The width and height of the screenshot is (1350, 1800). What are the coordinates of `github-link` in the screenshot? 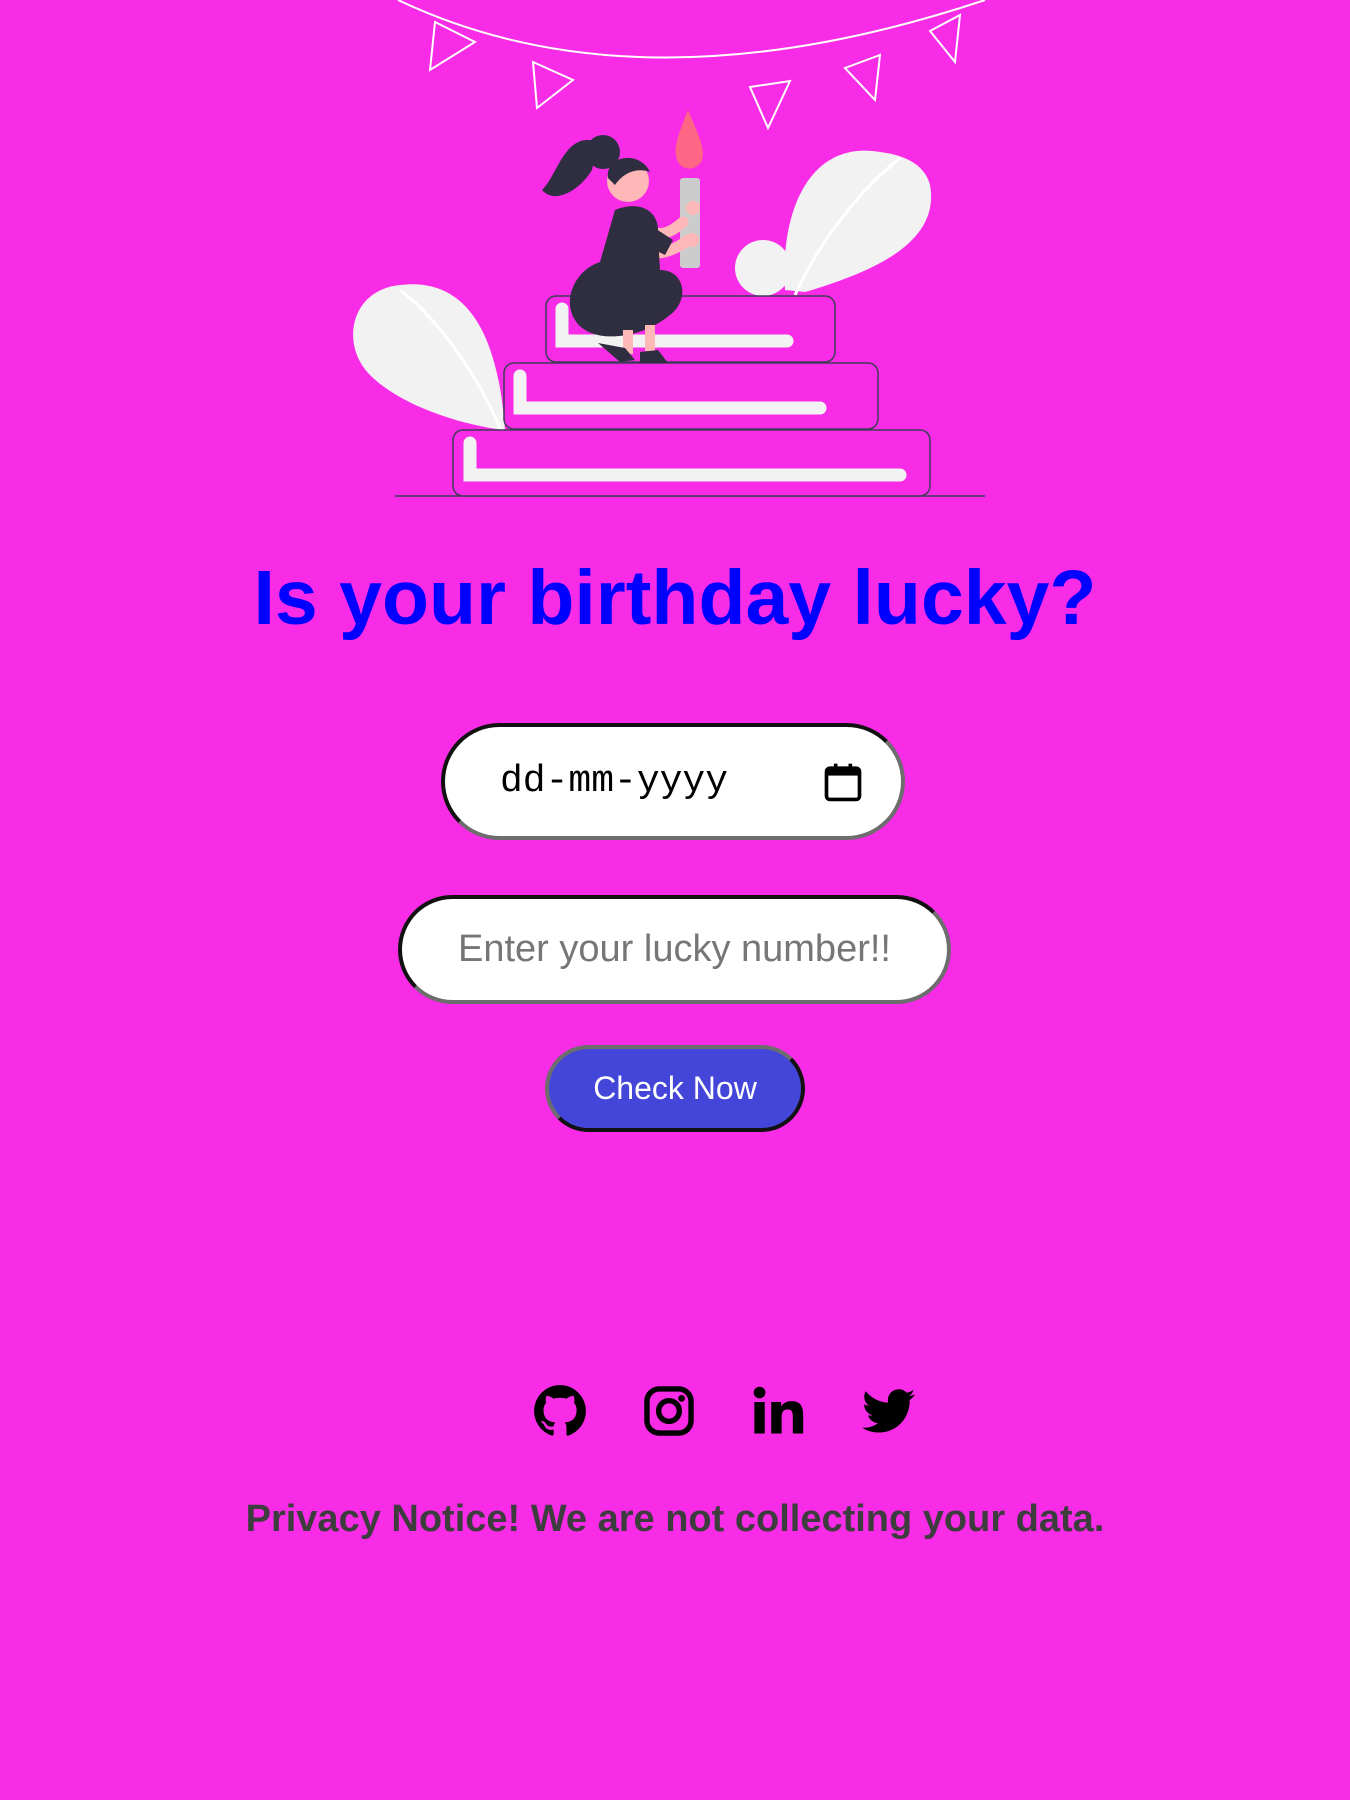 It's located at (560, 1411).